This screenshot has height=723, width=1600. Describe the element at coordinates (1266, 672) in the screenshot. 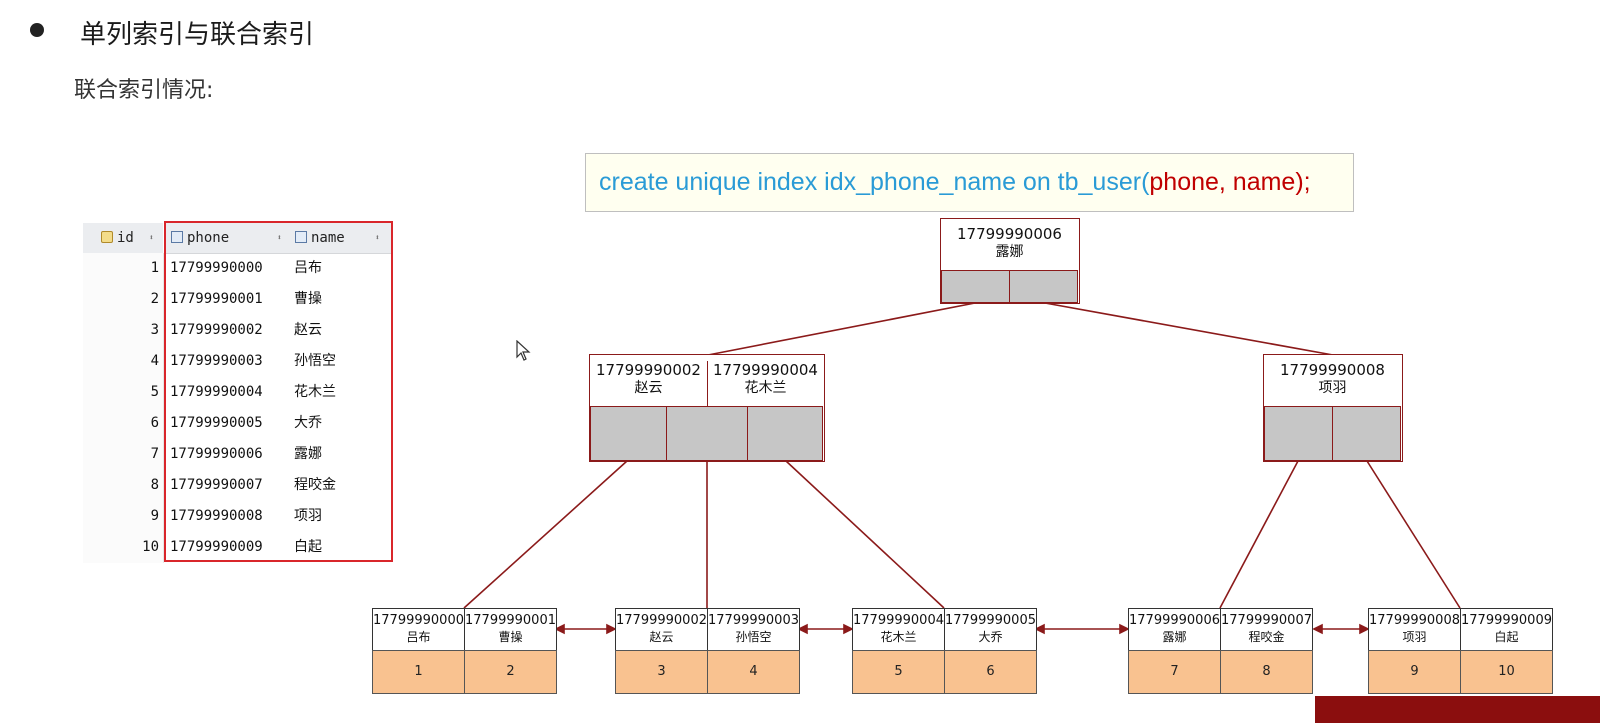

I see `leaf-row-data: 8` at that location.